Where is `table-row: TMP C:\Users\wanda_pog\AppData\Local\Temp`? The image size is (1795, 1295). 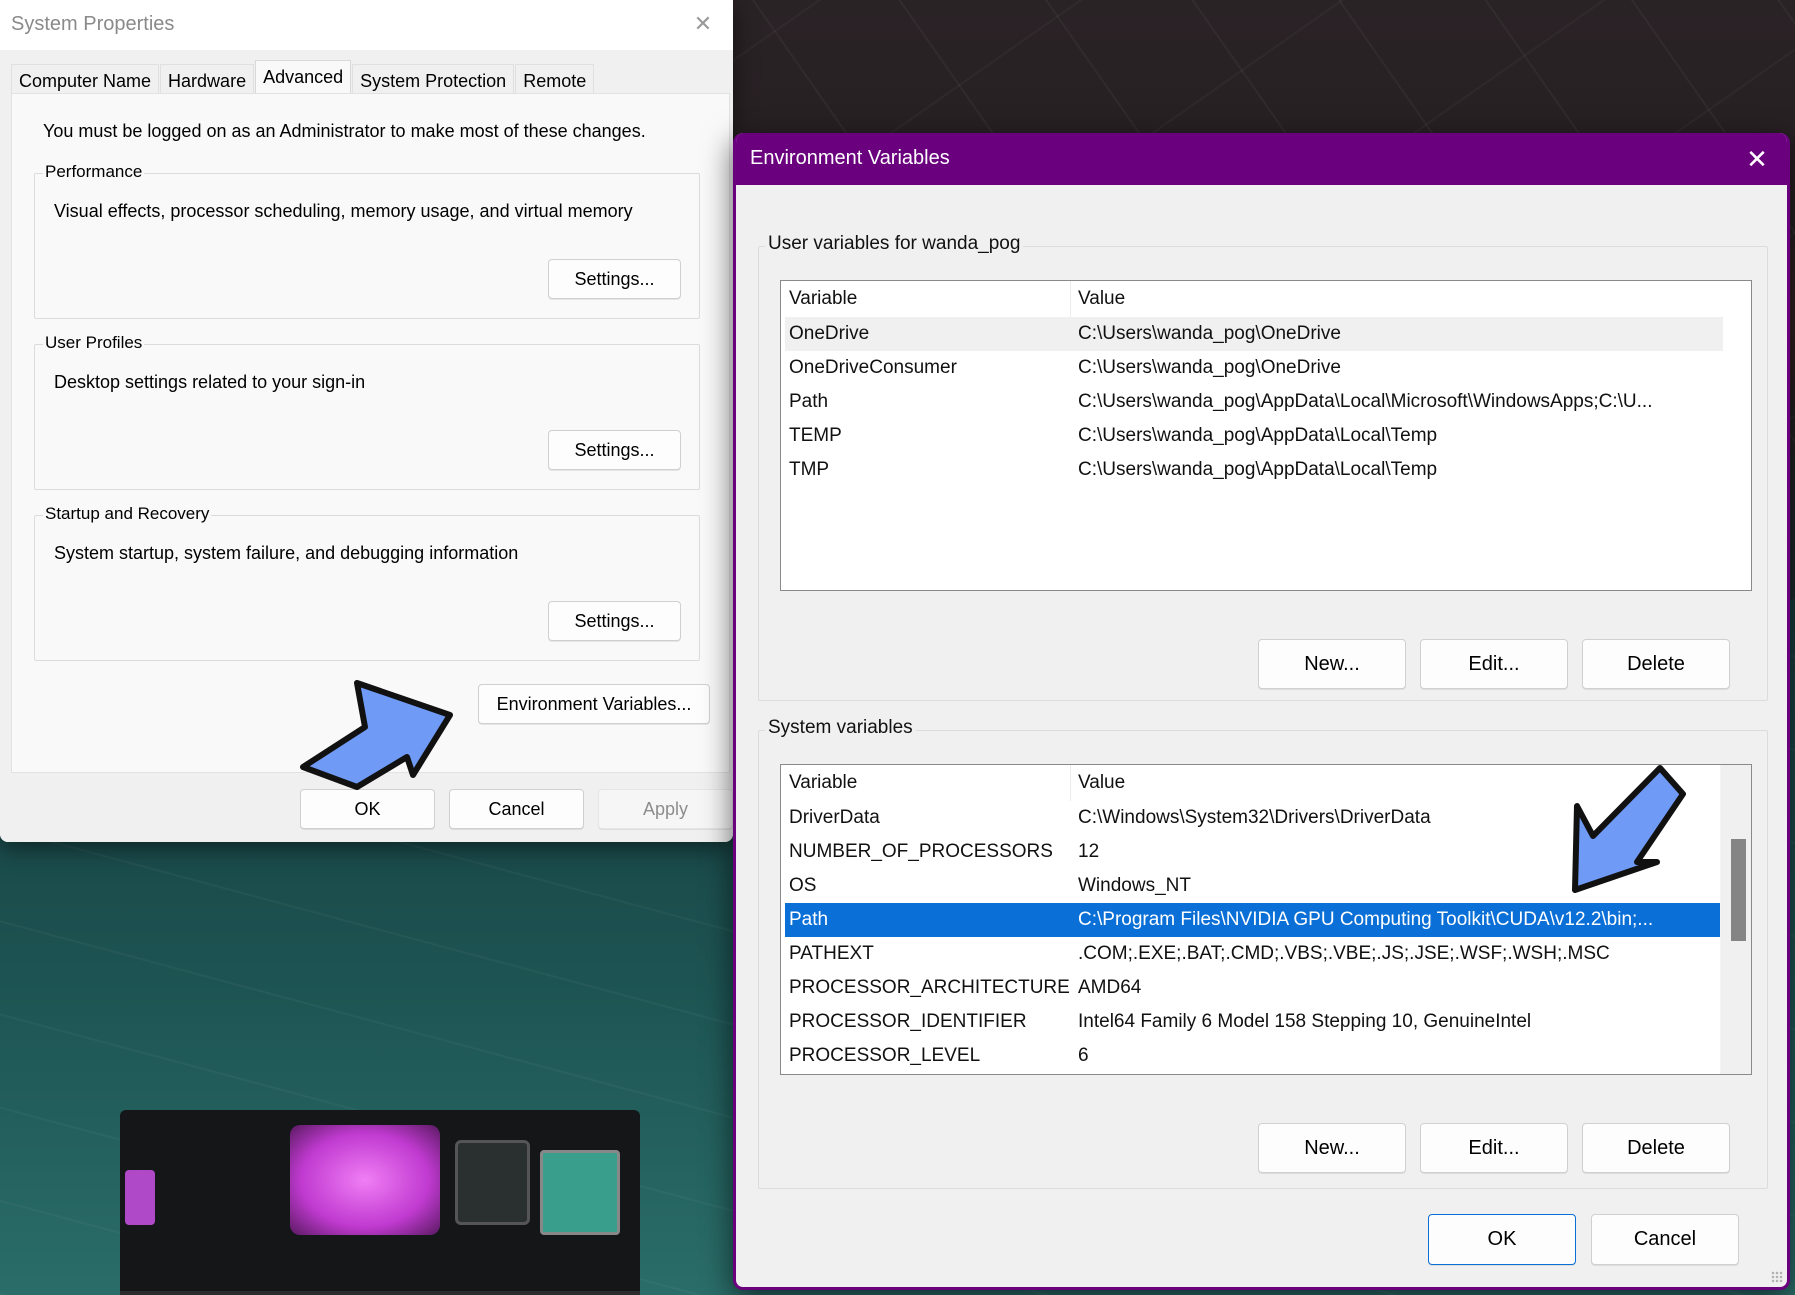 table-row: TMP C:\Users\wanda_pog\AppData\Local\Temp is located at coordinates (1254, 470).